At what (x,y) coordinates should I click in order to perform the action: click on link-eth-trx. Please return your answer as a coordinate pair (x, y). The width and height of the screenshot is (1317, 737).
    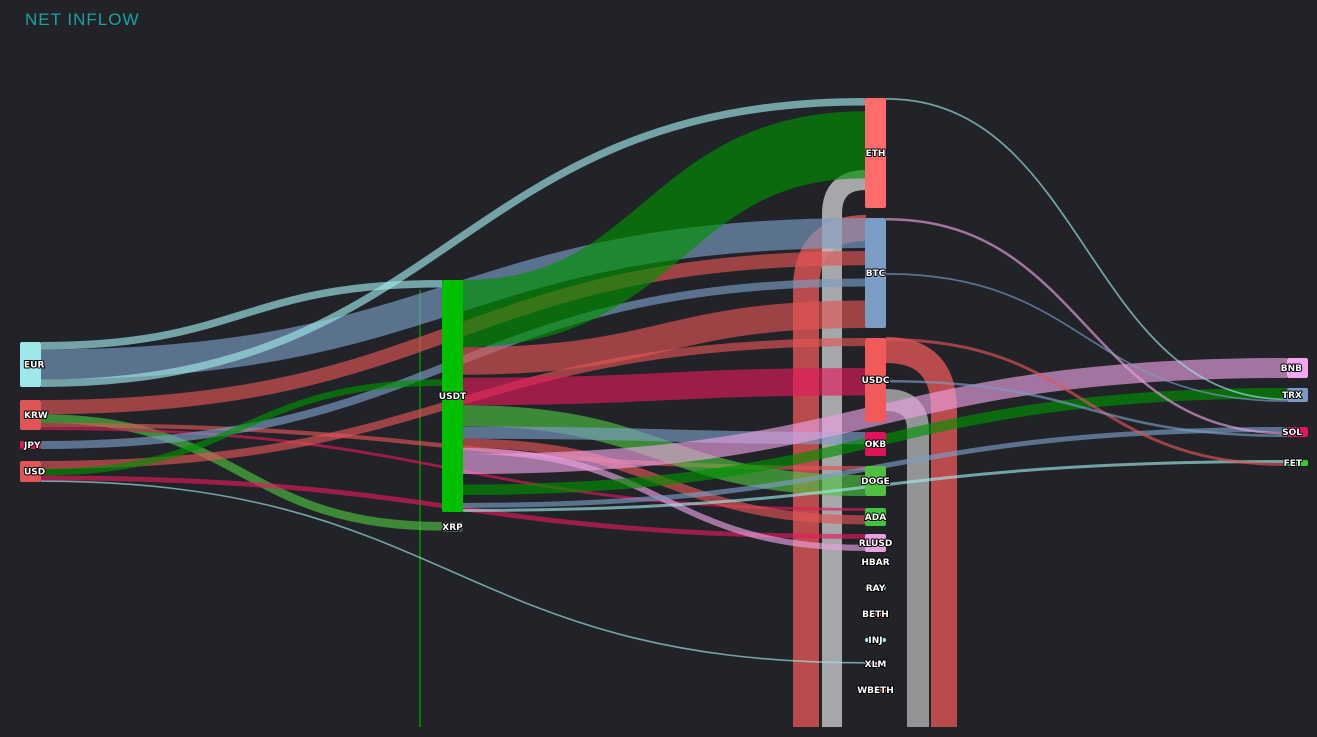
    Looking at the image, I should click on (1086, 249).